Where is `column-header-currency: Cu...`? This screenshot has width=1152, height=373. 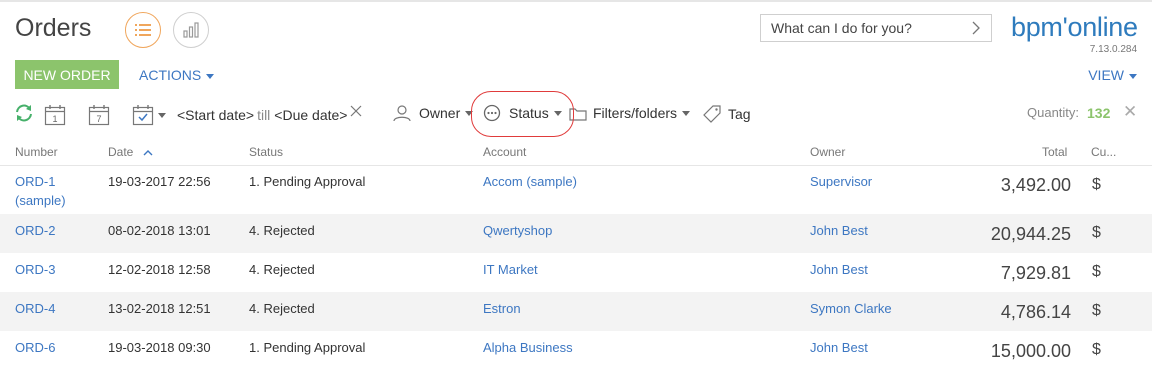
column-header-currency: Cu... is located at coordinates (1103, 152).